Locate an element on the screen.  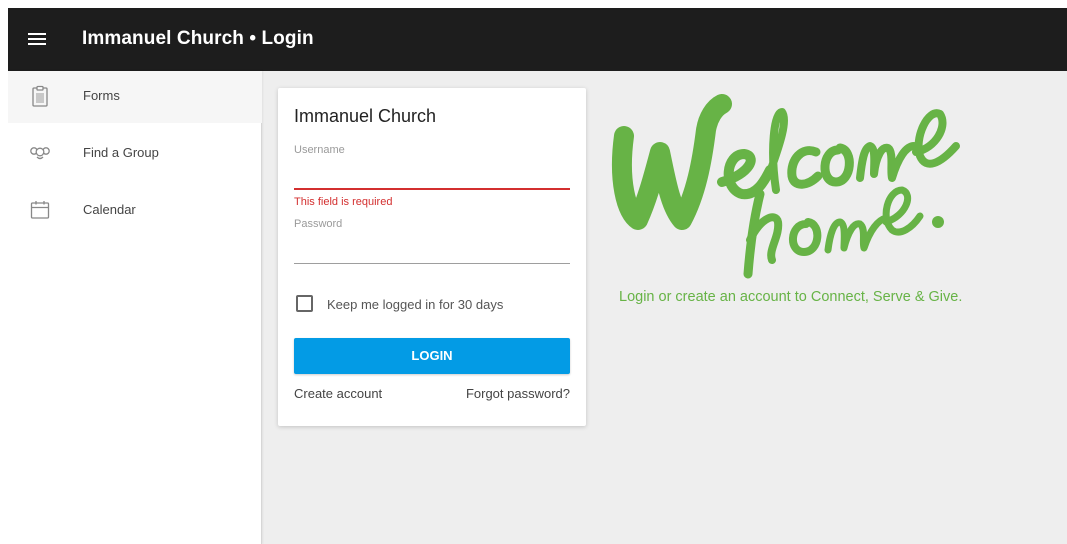
username-input is located at coordinates (432, 175).